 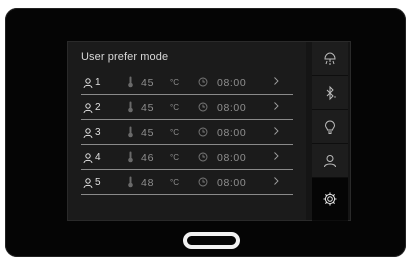 I want to click on user-row-4: 4 46 °C 08:00, so click(x=187, y=158).